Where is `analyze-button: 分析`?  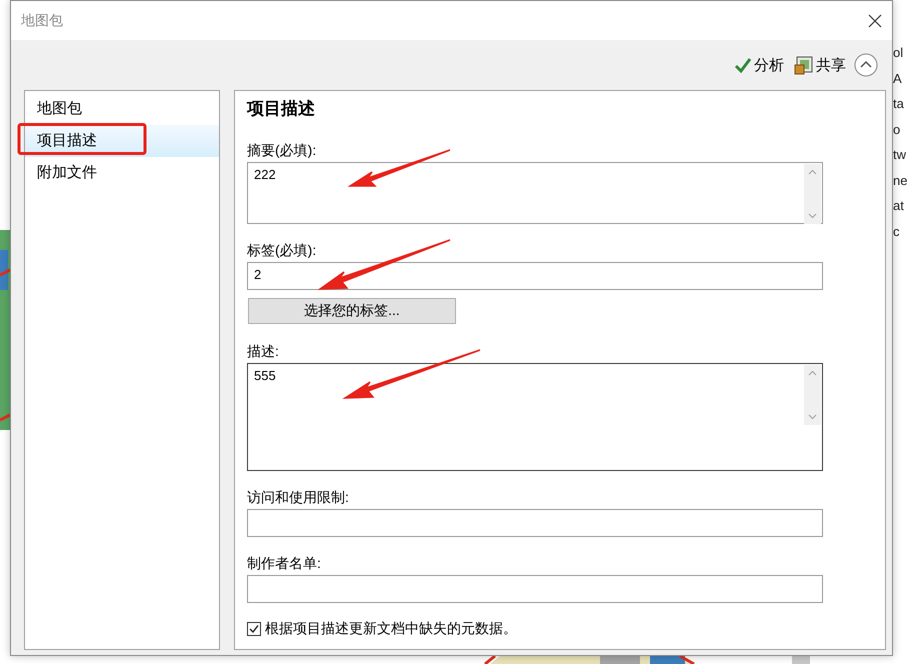 analyze-button: 分析 is located at coordinates (759, 65).